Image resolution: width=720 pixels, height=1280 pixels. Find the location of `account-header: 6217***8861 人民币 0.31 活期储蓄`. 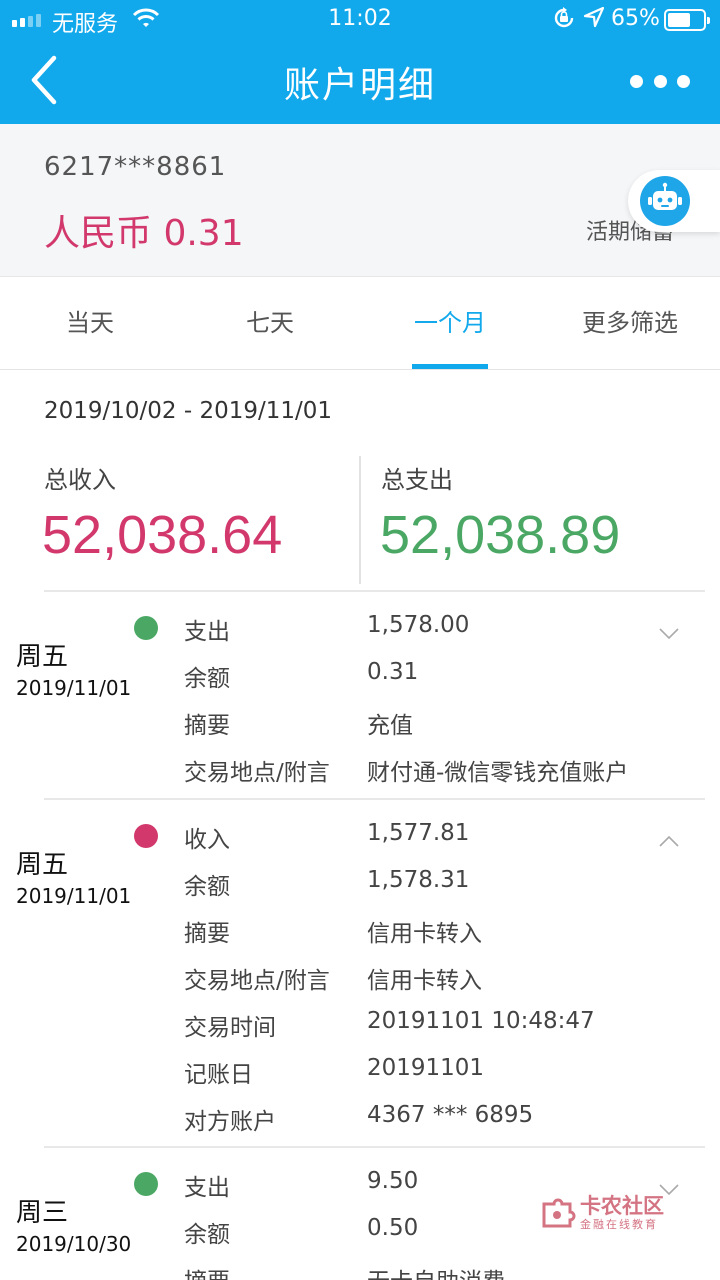

account-header: 6217***8861 人民币 0.31 活期储蓄 is located at coordinates (360, 200).